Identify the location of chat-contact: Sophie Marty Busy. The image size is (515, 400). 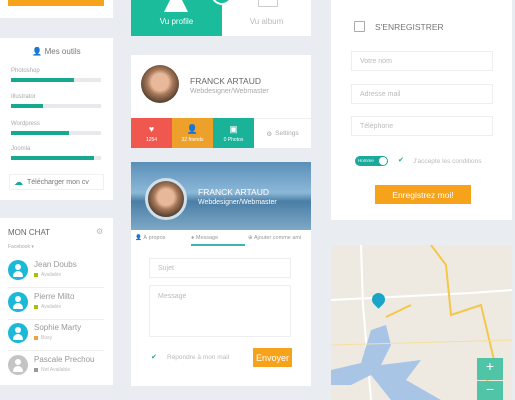
(56, 335).